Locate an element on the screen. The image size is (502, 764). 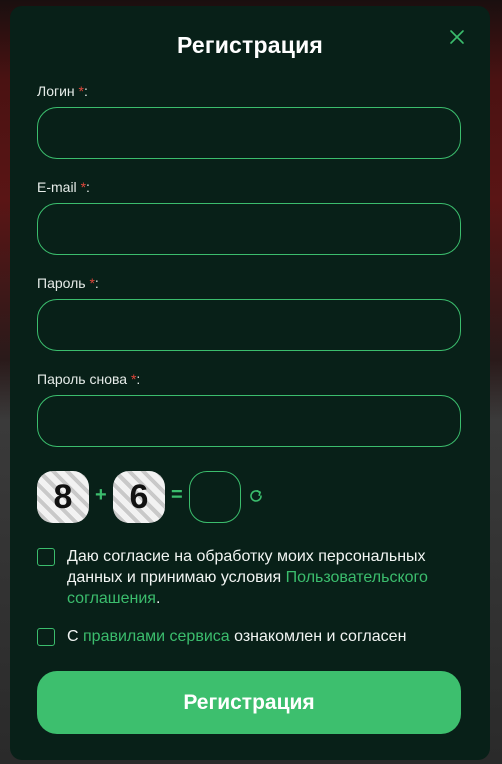
modal-title: Регистрация is located at coordinates (250, 45).